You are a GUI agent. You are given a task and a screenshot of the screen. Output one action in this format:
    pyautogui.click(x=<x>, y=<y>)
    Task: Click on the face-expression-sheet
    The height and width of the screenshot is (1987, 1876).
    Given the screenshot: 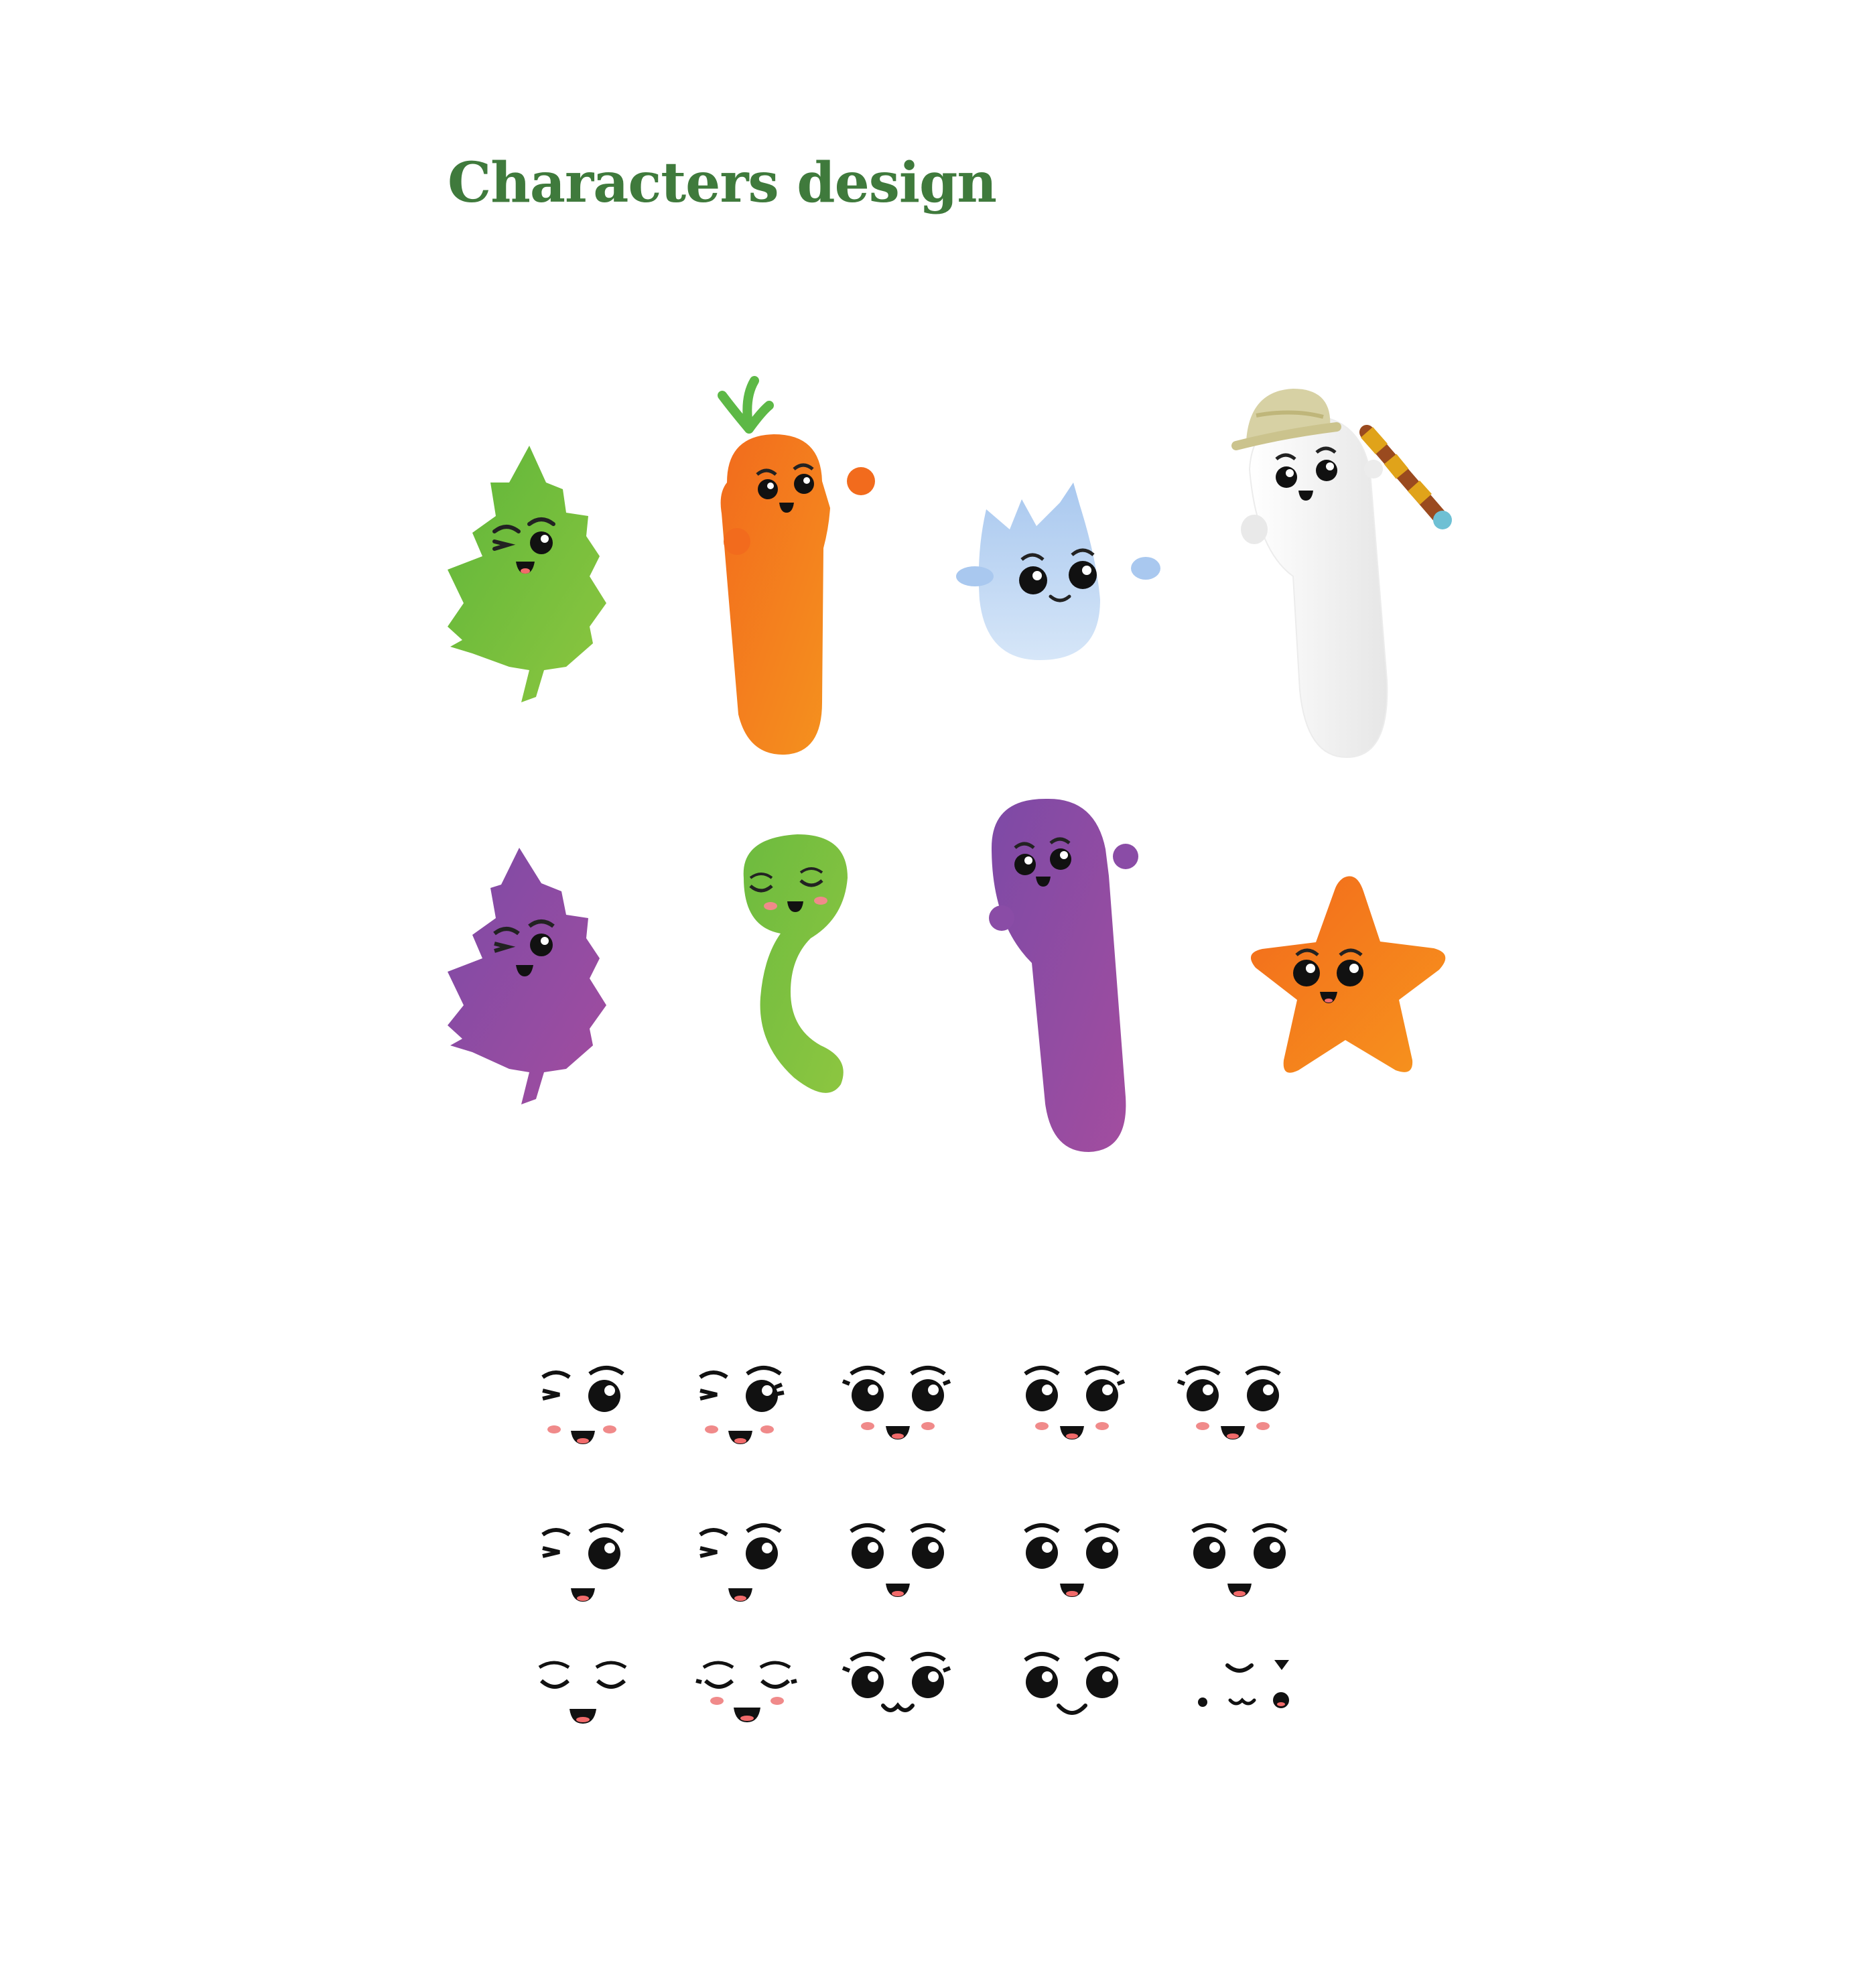 What is the action you would take?
    pyautogui.click(x=914, y=1545)
    